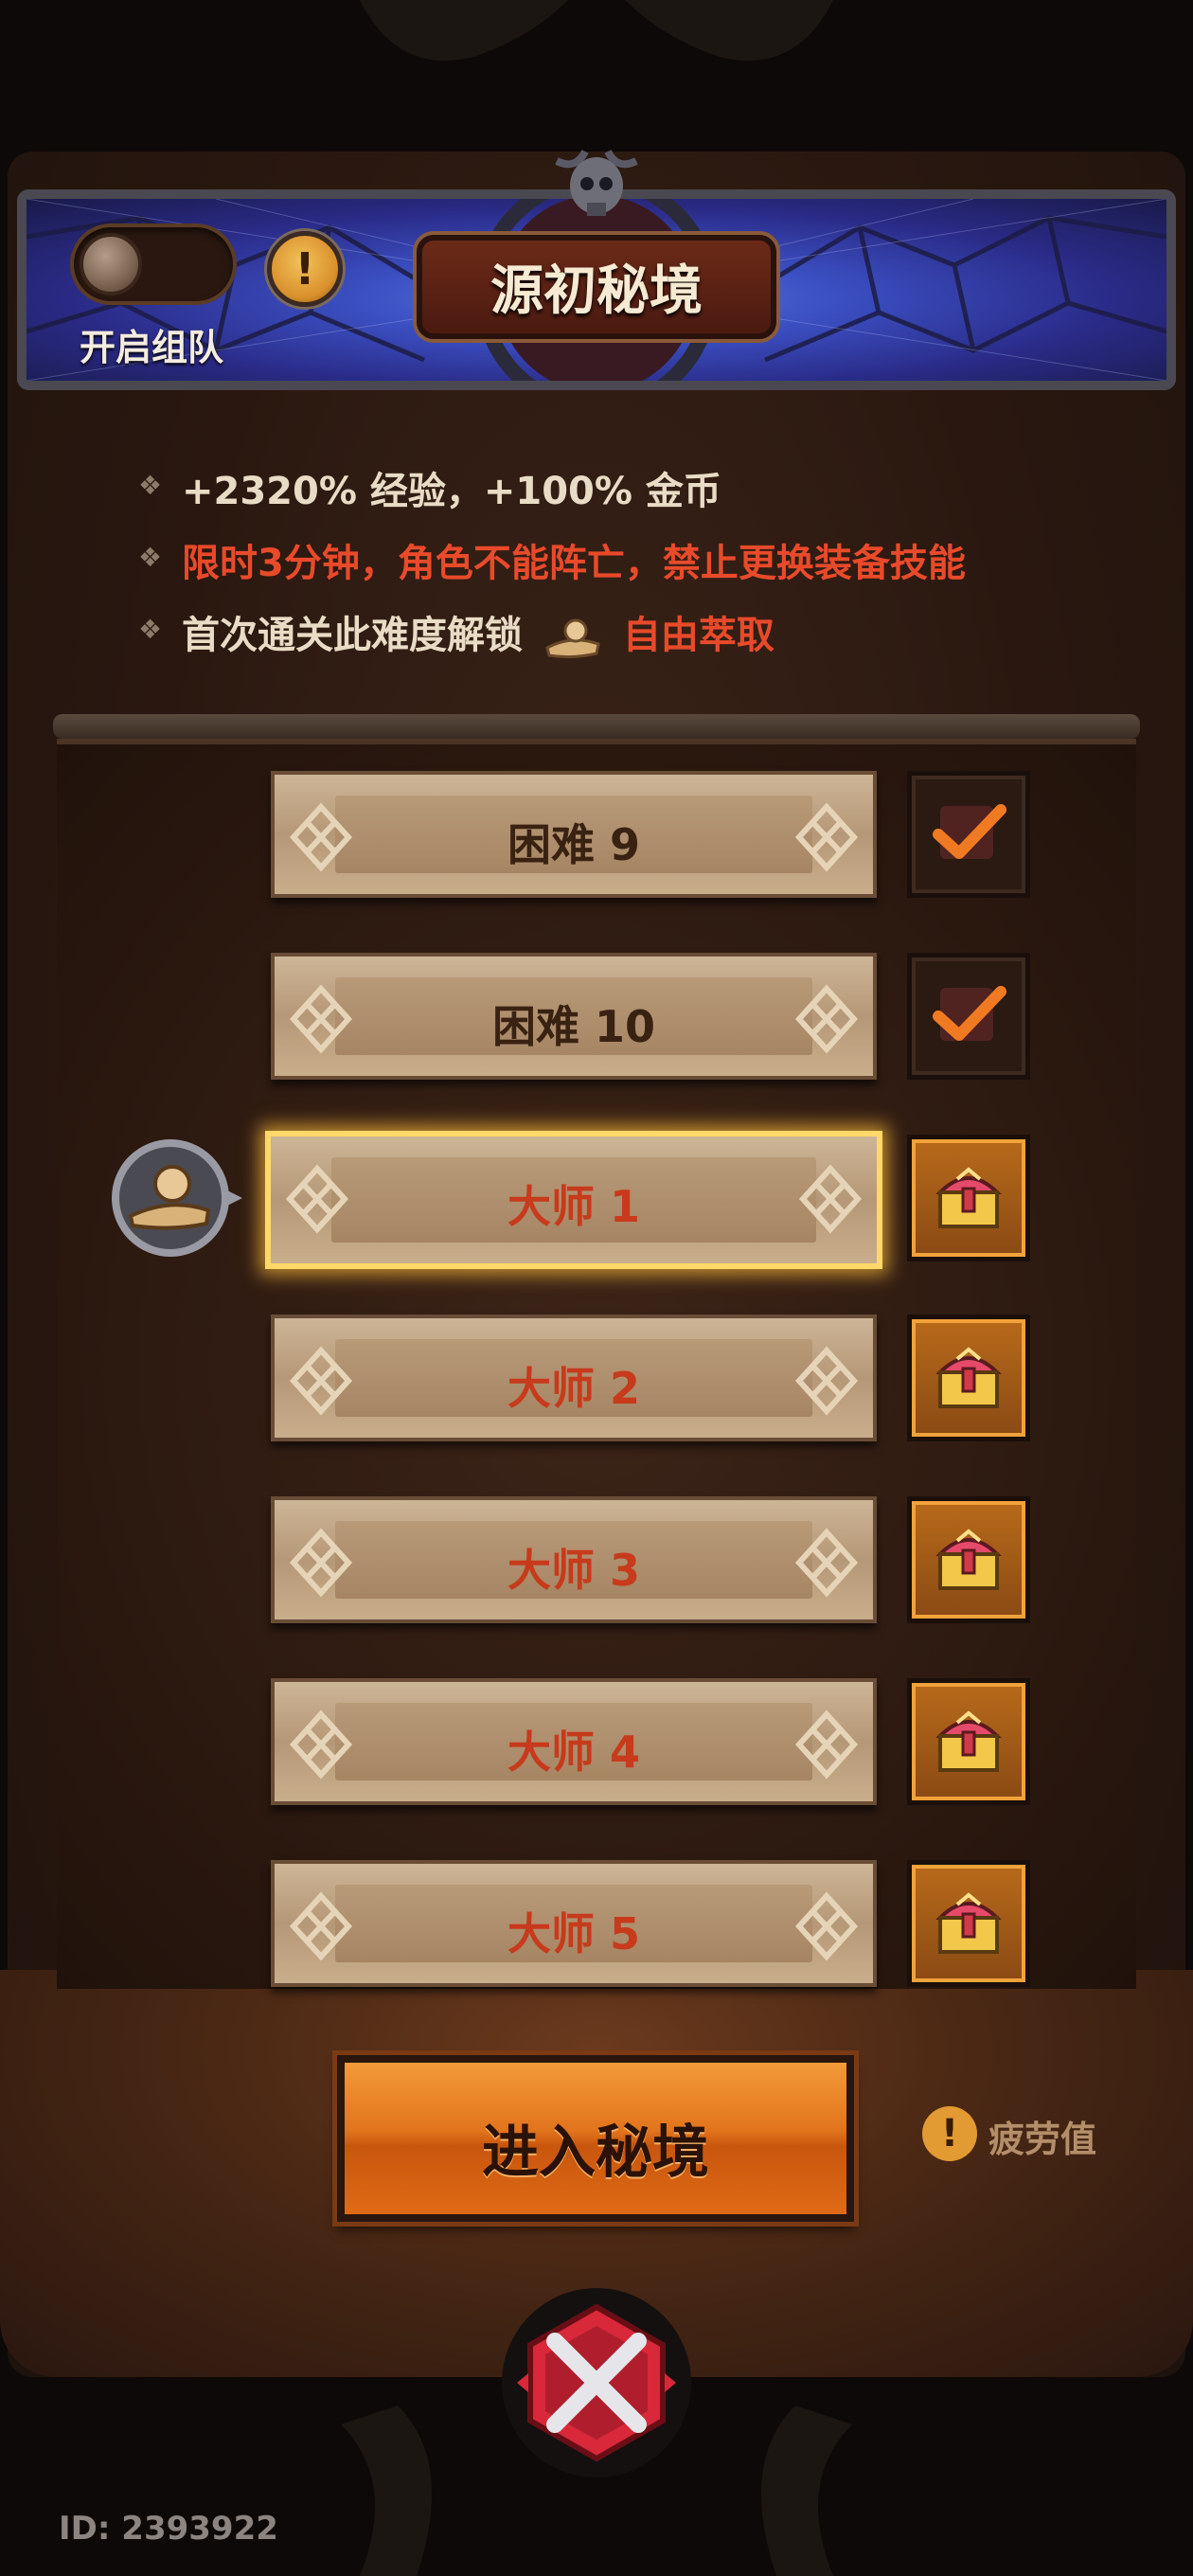 This screenshot has width=1193, height=2576. Describe the element at coordinates (596, 726) in the screenshot. I see `divider` at that location.